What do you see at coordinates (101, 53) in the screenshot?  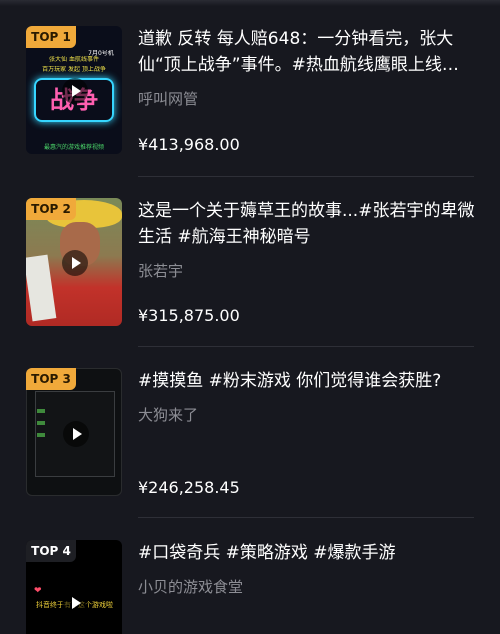 I see `thumbnail-caption: 7月0号机` at bounding box center [101, 53].